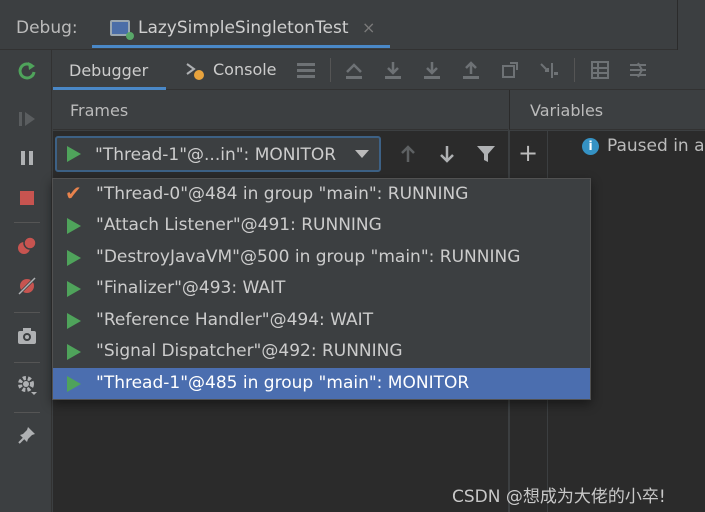  Describe the element at coordinates (600, 70) in the screenshot. I see `evaluate-expression-icon` at that location.